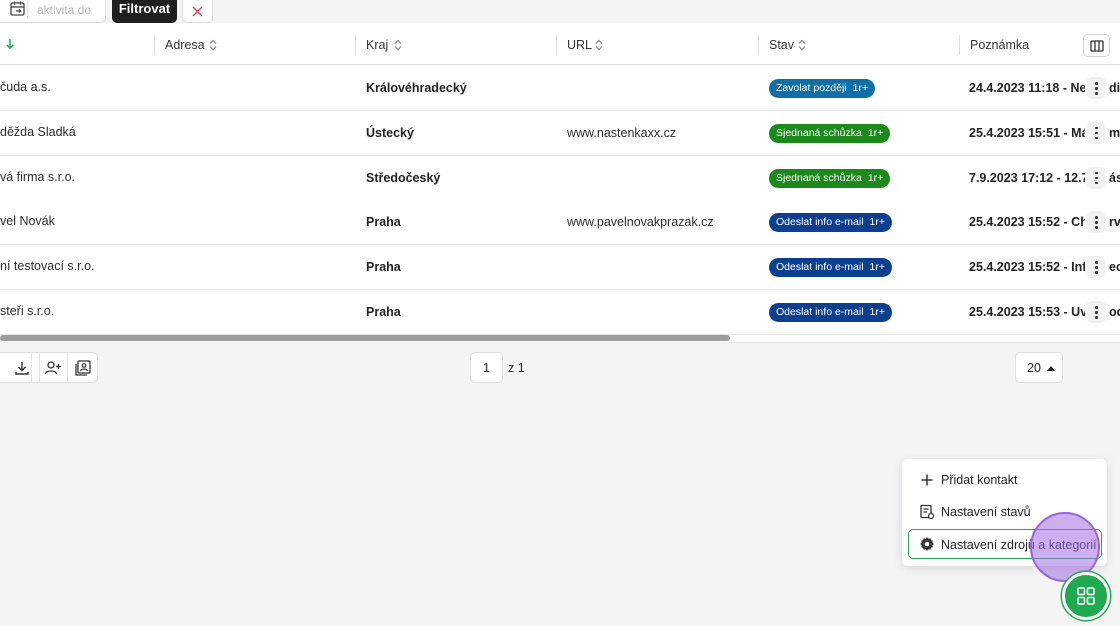 The height and width of the screenshot is (626, 1120). Describe the element at coordinates (1114, 312) in the screenshot. I see `cell-note-overflow: od` at that location.